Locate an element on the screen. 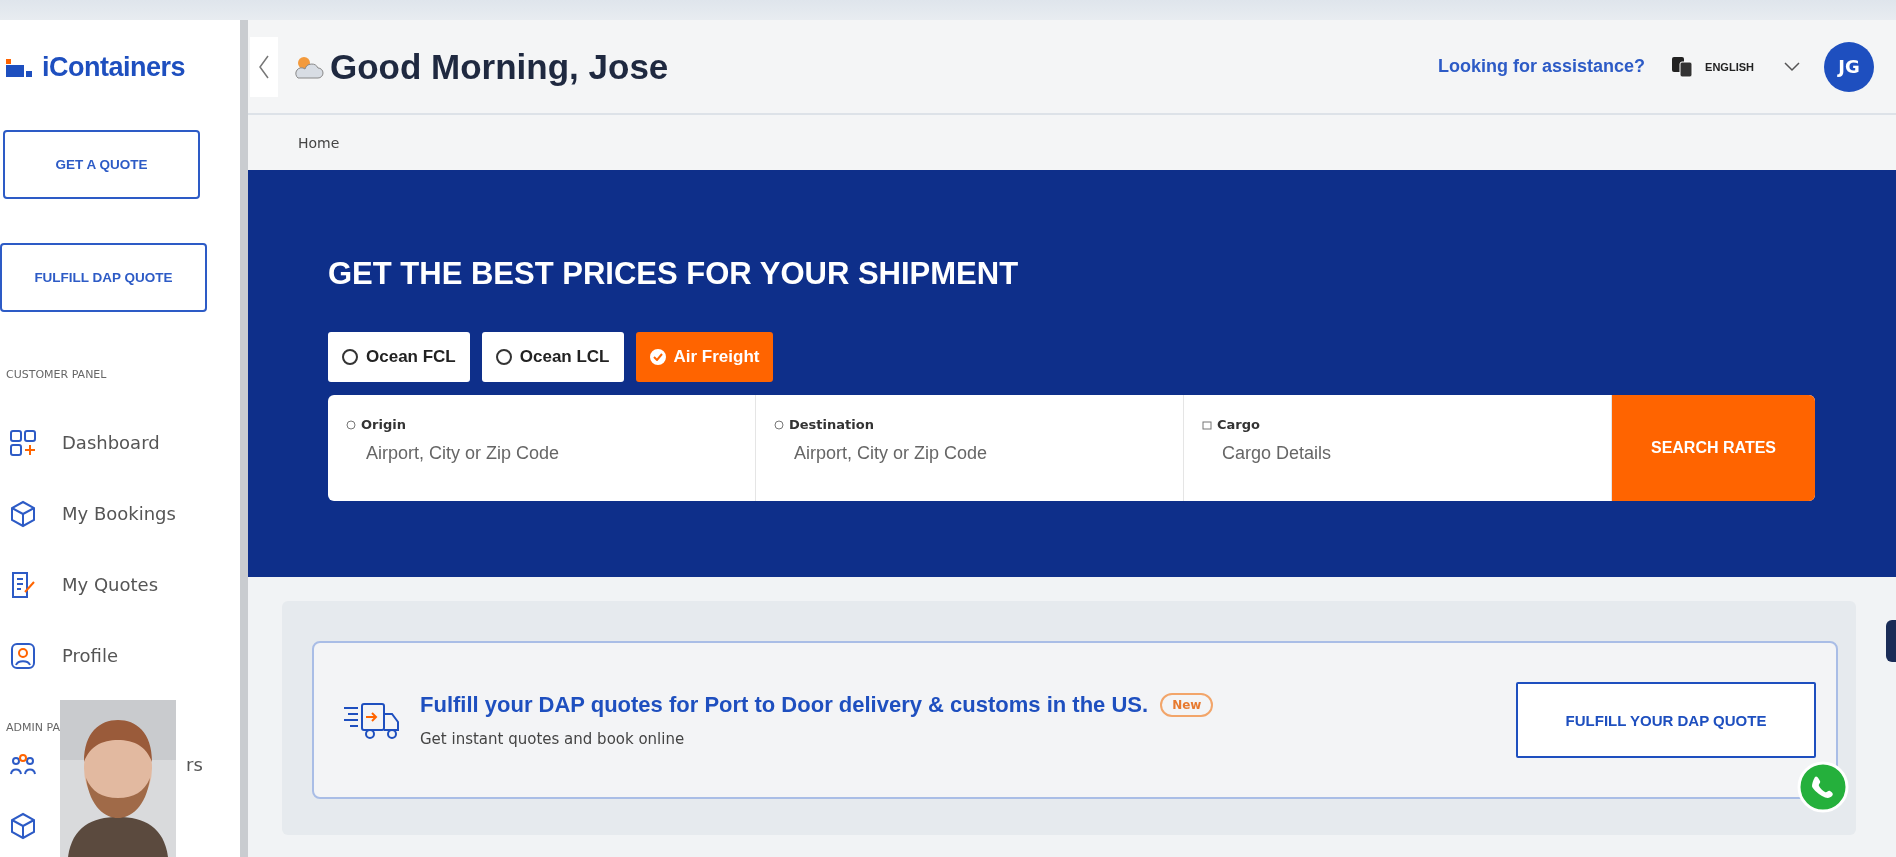  collapse-button is located at coordinates (264, 66).